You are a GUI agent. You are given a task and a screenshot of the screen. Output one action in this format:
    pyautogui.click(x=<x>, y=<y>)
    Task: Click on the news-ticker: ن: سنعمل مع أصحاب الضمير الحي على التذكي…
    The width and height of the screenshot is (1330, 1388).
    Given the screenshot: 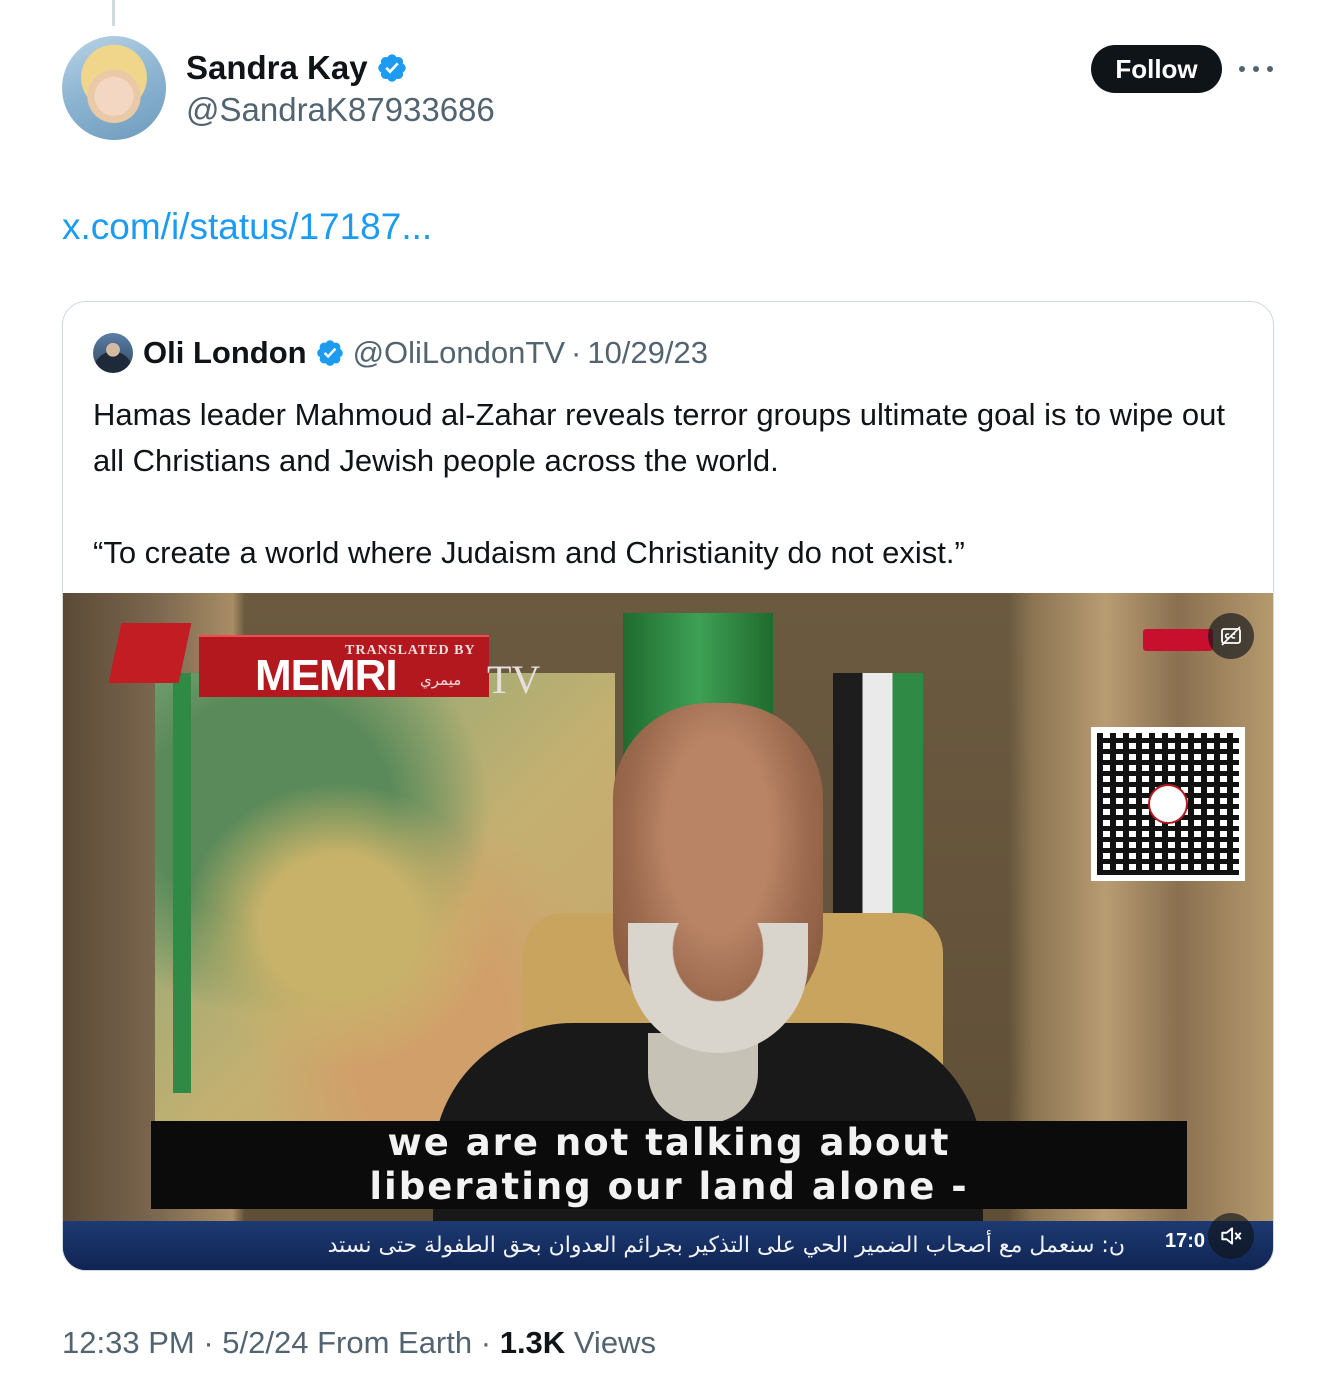 What is the action you would take?
    pyautogui.click(x=668, y=1245)
    